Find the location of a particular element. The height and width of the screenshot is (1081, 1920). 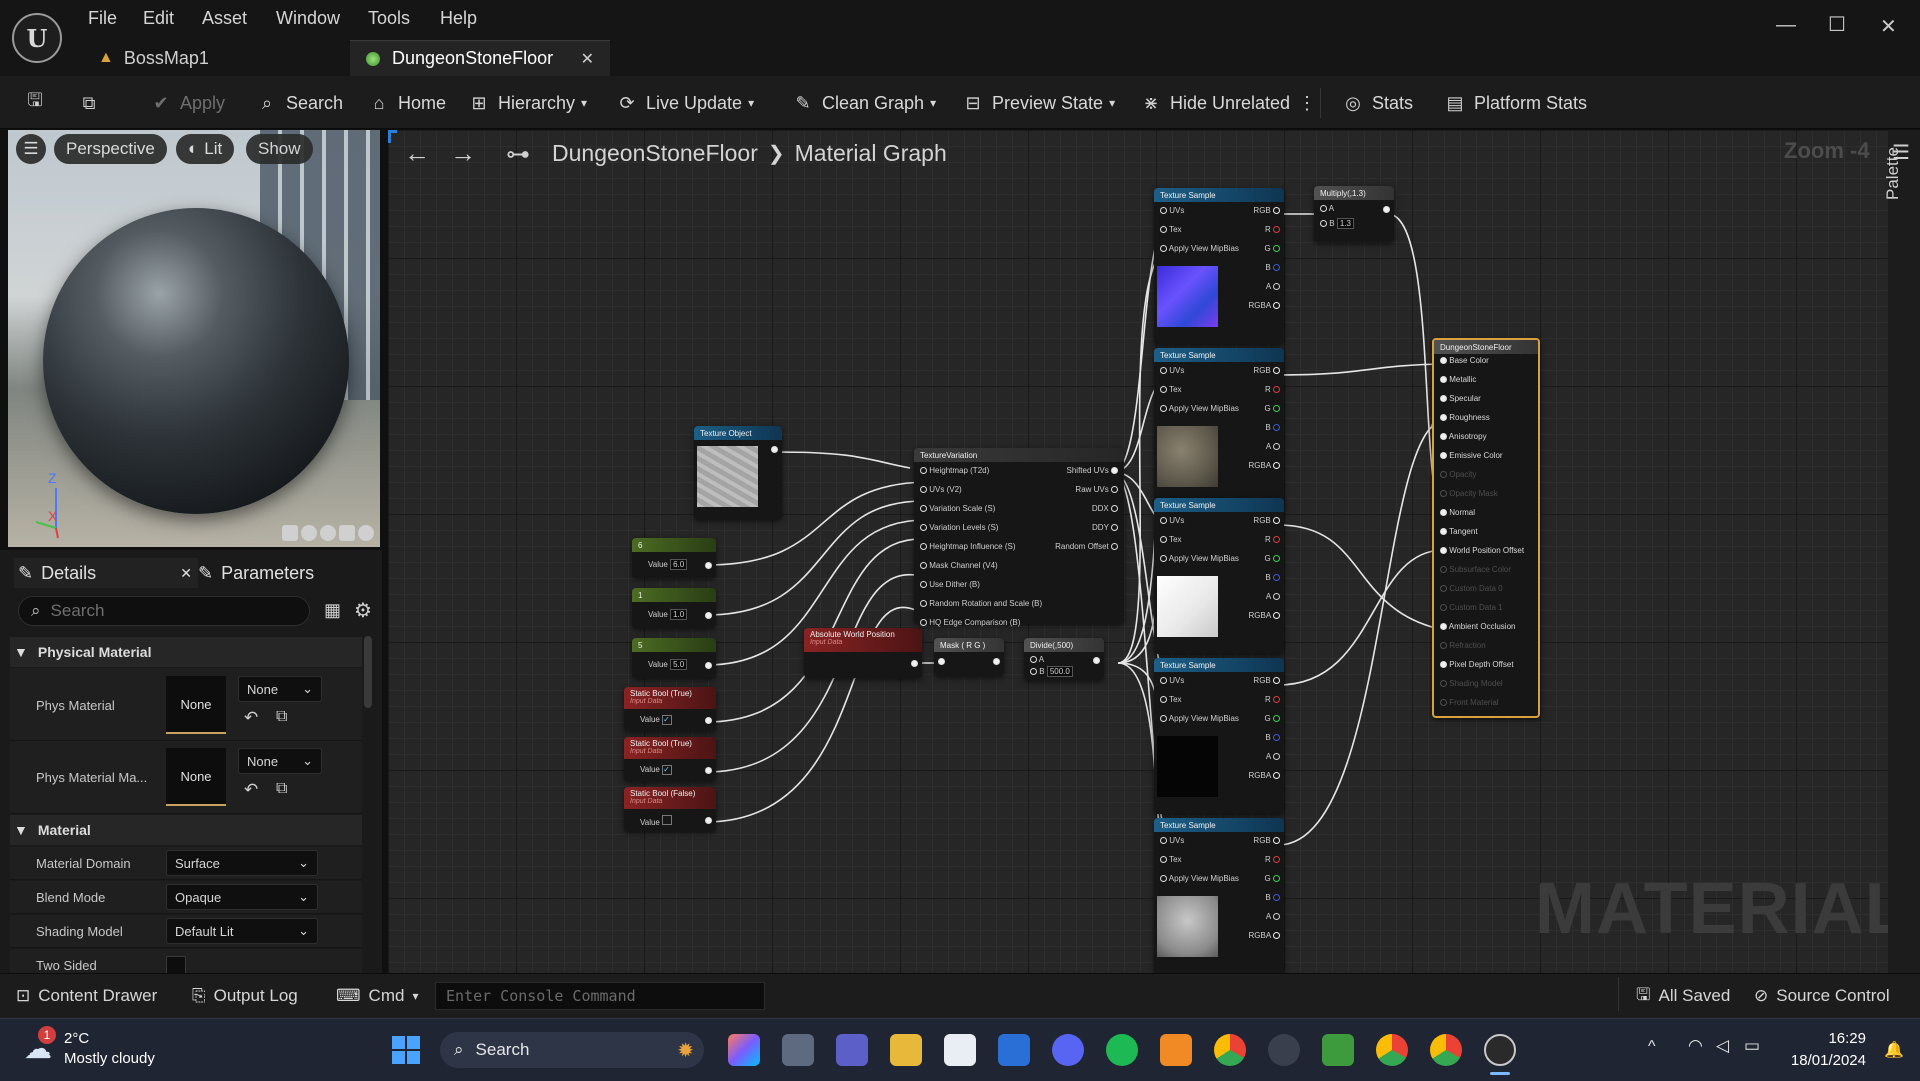

apply-button: ✔ Apply is located at coordinates (187, 103).